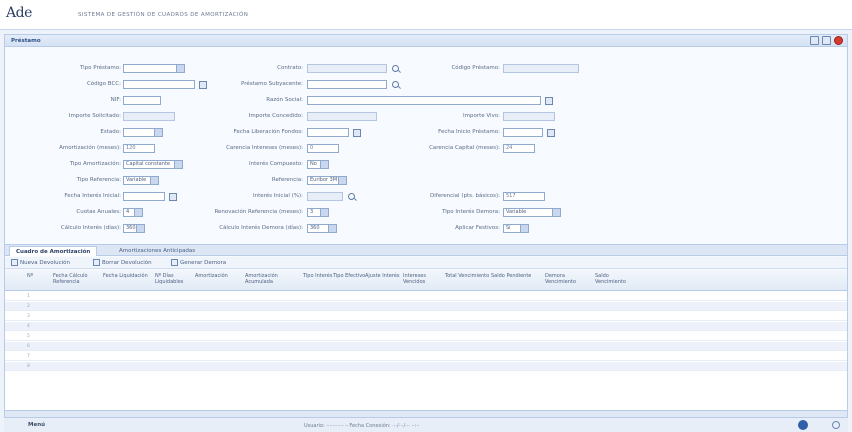  I want to click on table-row: 4, so click(426, 326).